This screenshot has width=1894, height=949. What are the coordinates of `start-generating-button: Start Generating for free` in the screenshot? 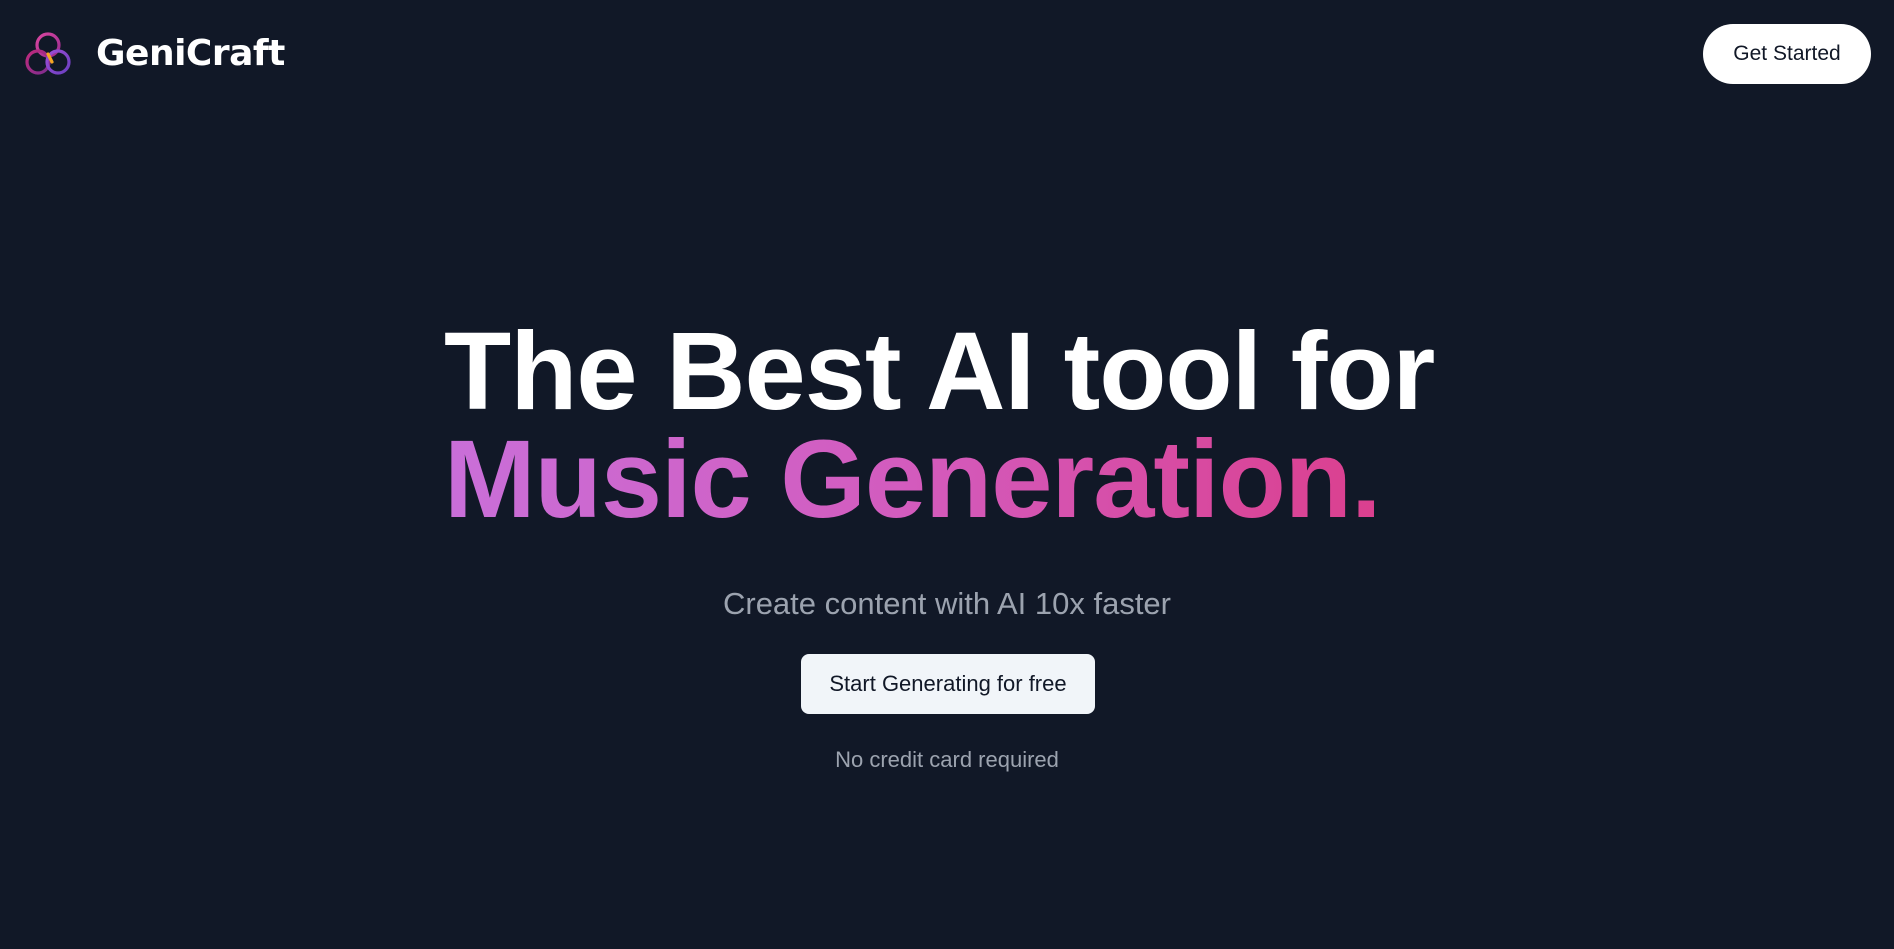 It's located at (948, 684).